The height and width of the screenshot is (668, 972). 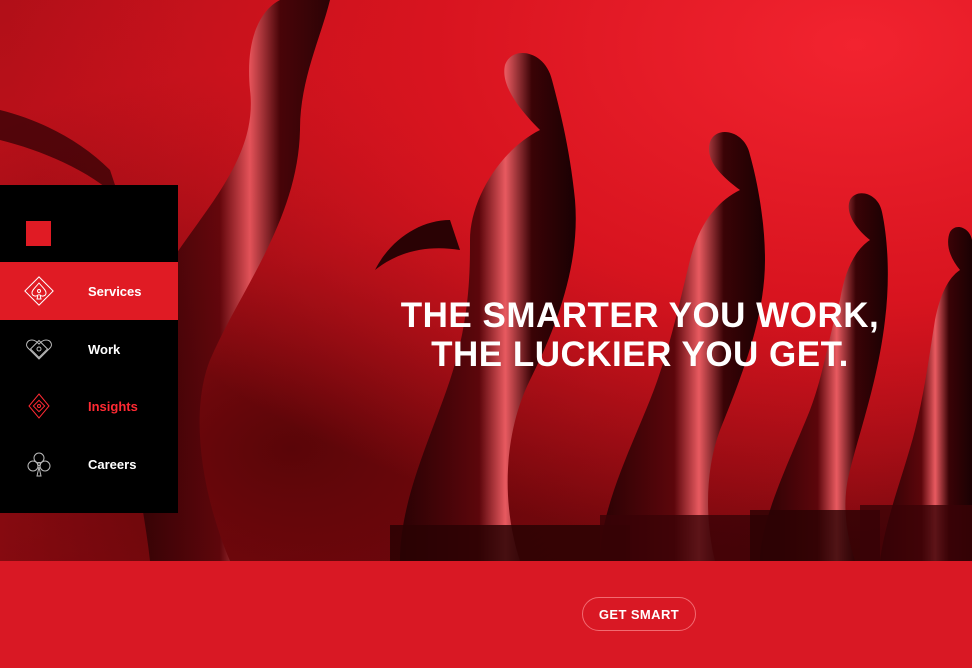 I want to click on nav-item-insights: Insights, so click(x=89, y=406).